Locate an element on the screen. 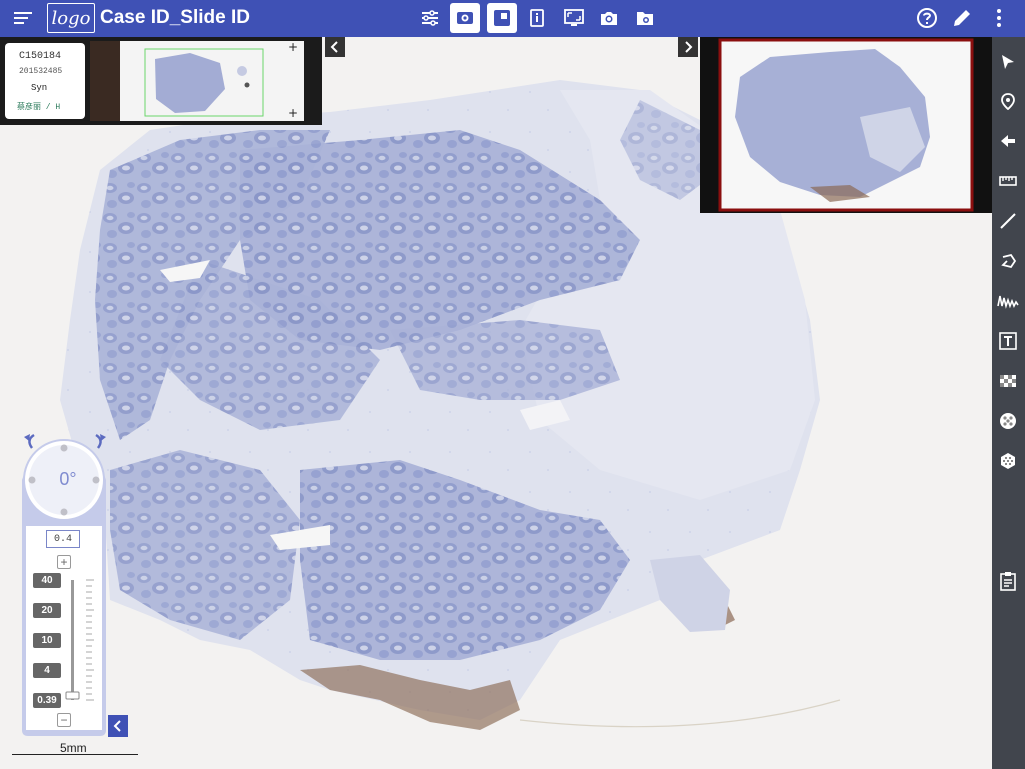 The image size is (1025, 769). menu-icon is located at coordinates (24, 18).